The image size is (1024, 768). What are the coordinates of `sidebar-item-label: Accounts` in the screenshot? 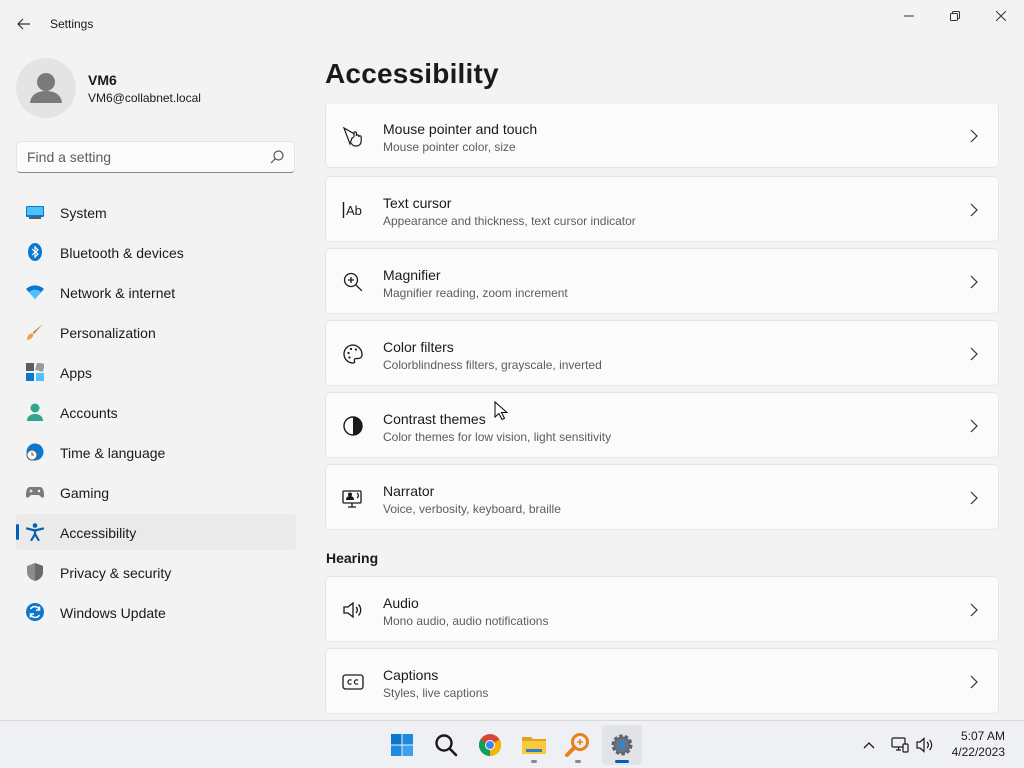 It's located at (89, 413).